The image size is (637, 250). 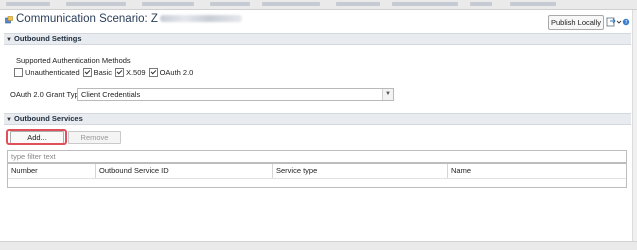 I want to click on publish-locally-button: Publish Locally, so click(x=576, y=22).